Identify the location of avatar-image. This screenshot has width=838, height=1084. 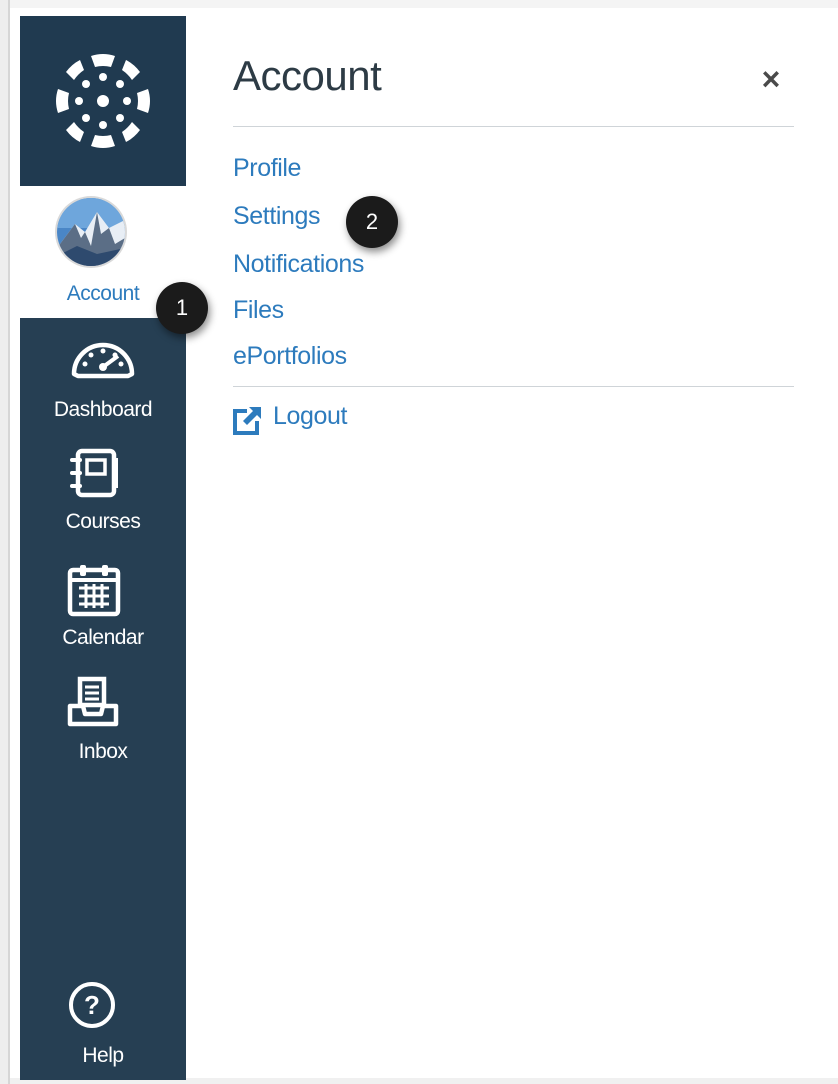
(91, 232).